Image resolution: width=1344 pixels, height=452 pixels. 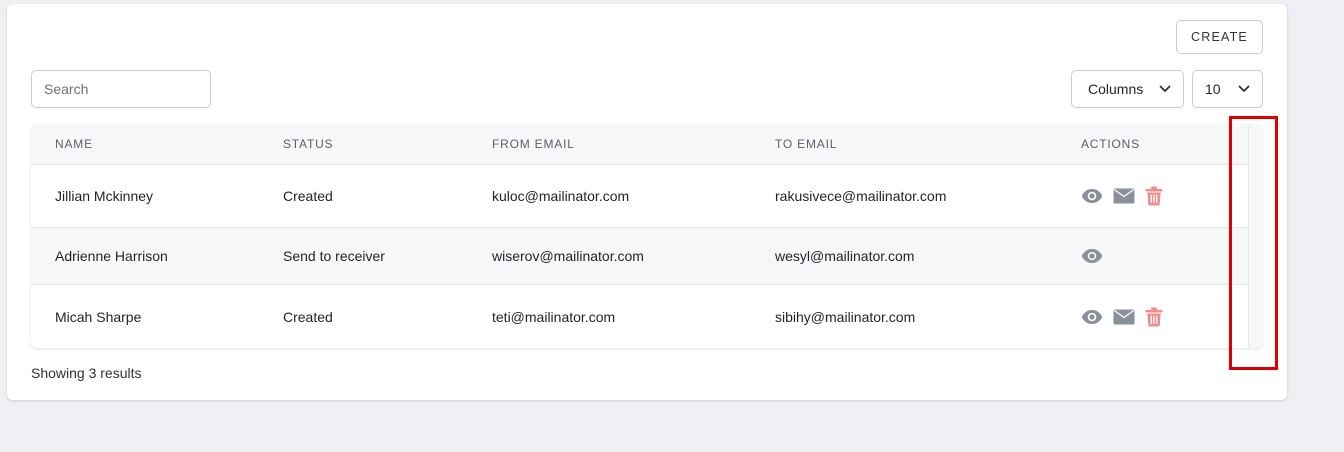 What do you see at coordinates (1219, 37) in the screenshot?
I see `create-button: CREATE` at bounding box center [1219, 37].